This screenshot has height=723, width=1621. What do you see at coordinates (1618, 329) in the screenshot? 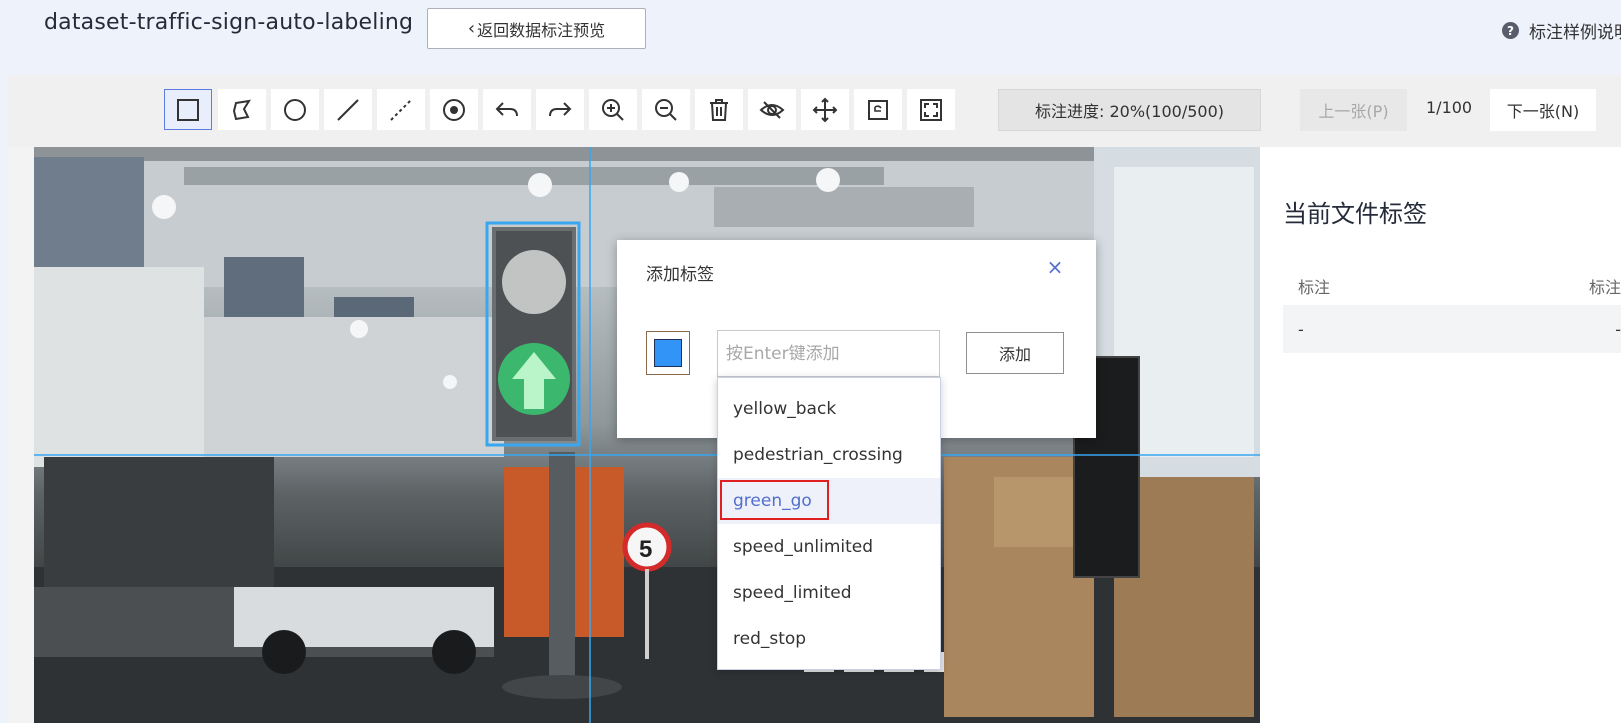
I see `row-cell-label-2: -` at bounding box center [1618, 329].